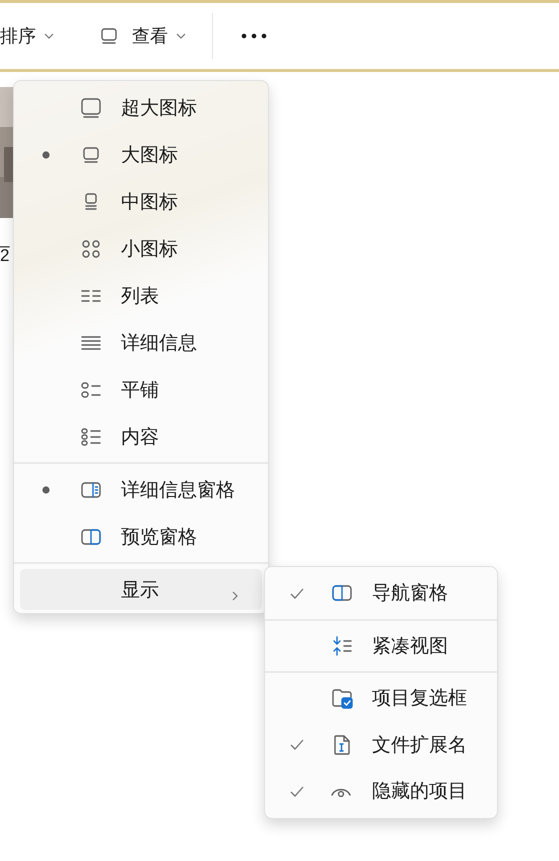 The width and height of the screenshot is (559, 861). What do you see at coordinates (91, 437) in the screenshot?
I see `content-icon` at bounding box center [91, 437].